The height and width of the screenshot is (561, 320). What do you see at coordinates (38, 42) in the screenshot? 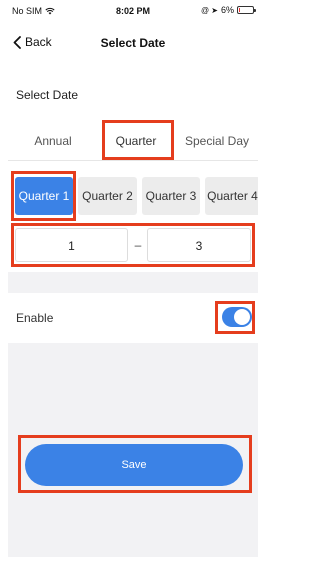
I see `back-button-label: Back` at bounding box center [38, 42].